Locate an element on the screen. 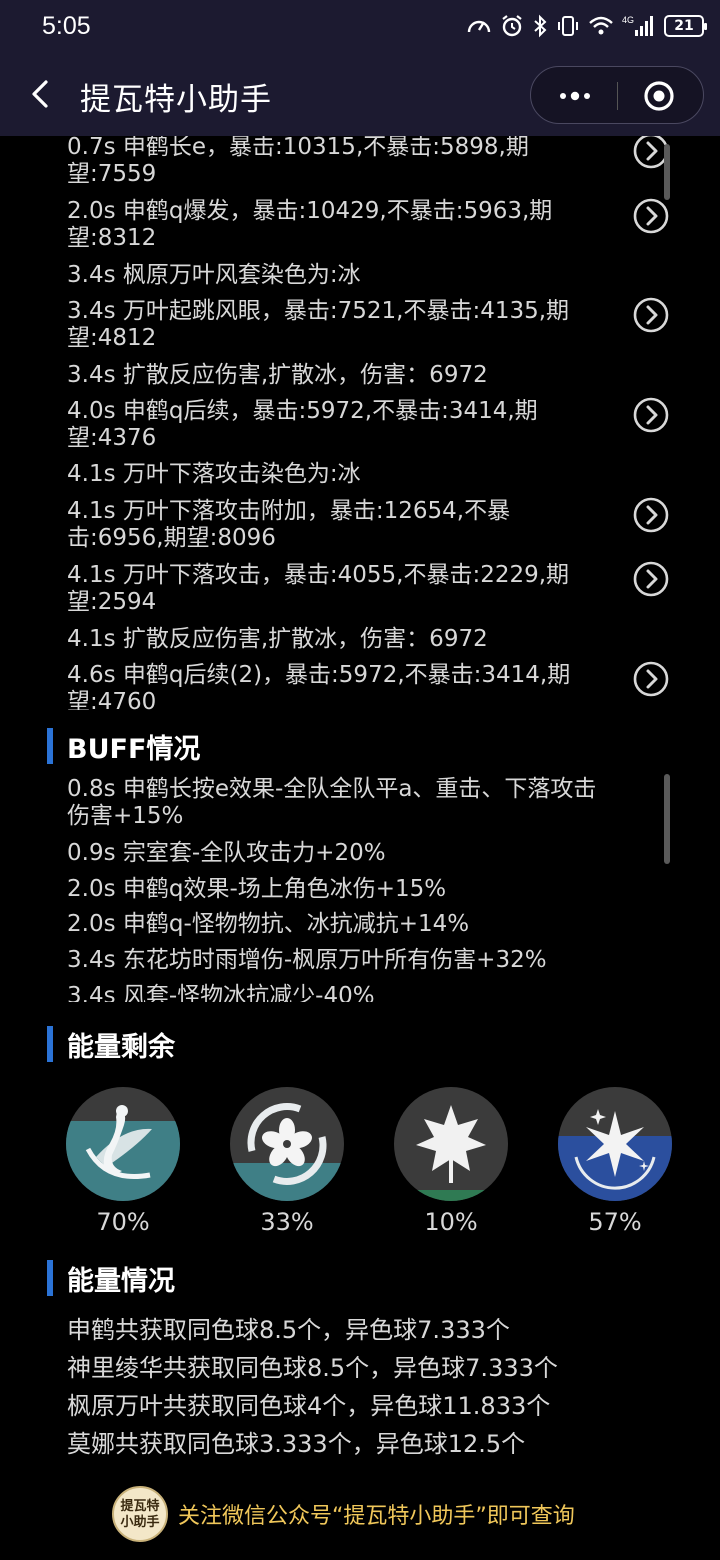  energy-ring-ayaka is located at coordinates (287, 1144).